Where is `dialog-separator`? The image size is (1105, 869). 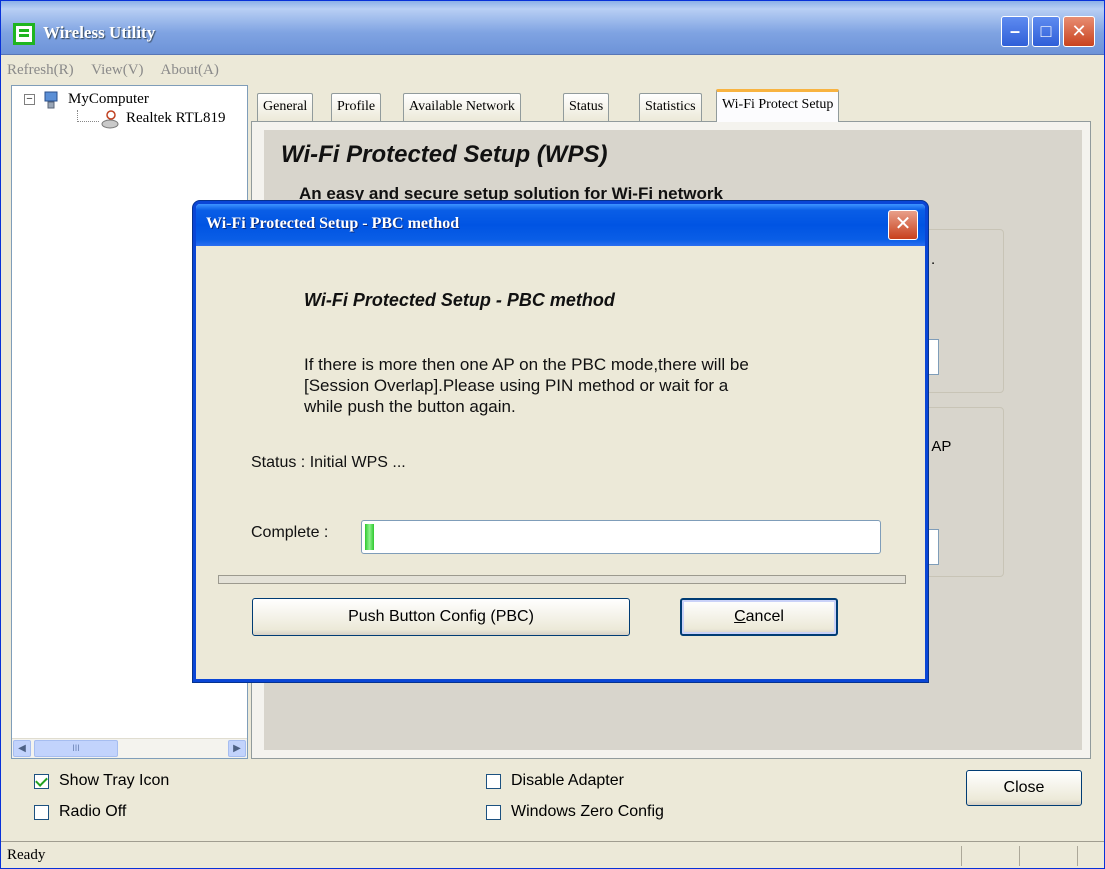
dialog-separator is located at coordinates (562, 579).